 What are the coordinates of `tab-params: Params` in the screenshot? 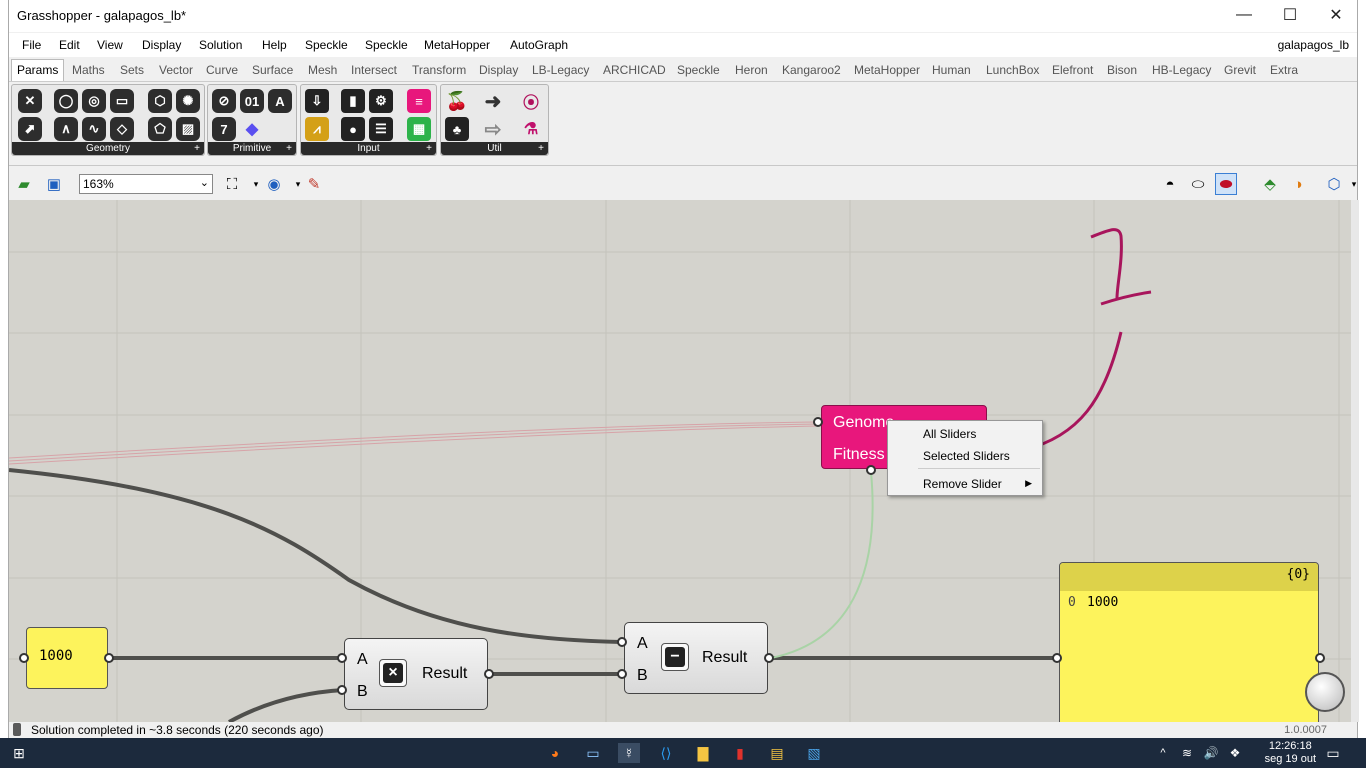 It's located at (38, 70).